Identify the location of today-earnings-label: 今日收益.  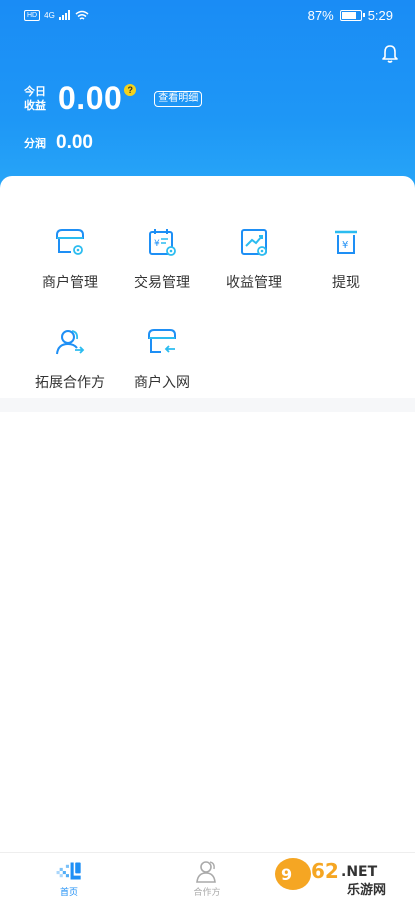
(35, 98).